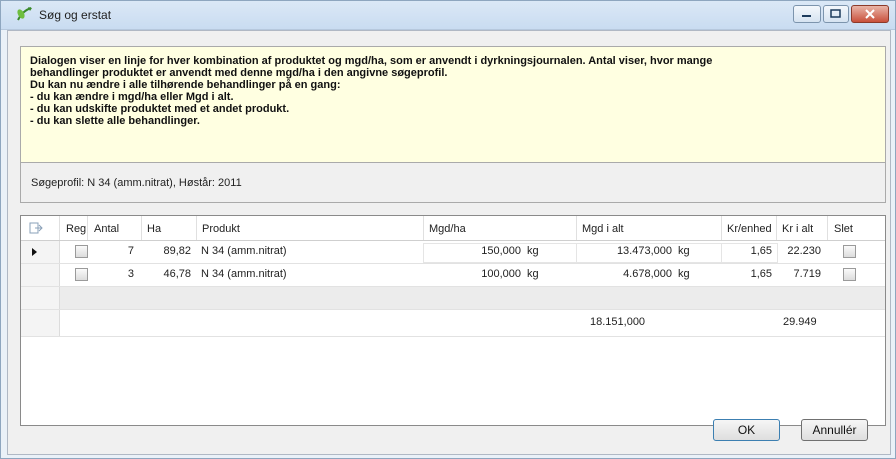 The width and height of the screenshot is (896, 459). Describe the element at coordinates (834, 430) in the screenshot. I see `cancel-button: Annullér` at that location.